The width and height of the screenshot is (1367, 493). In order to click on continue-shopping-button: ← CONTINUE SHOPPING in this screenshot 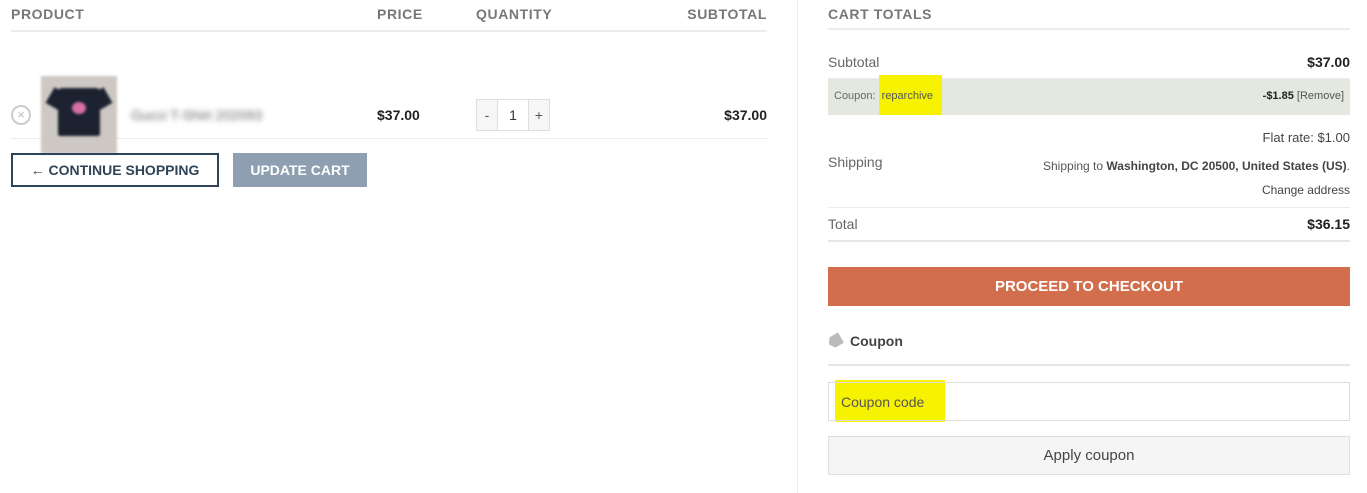, I will do `click(115, 170)`.